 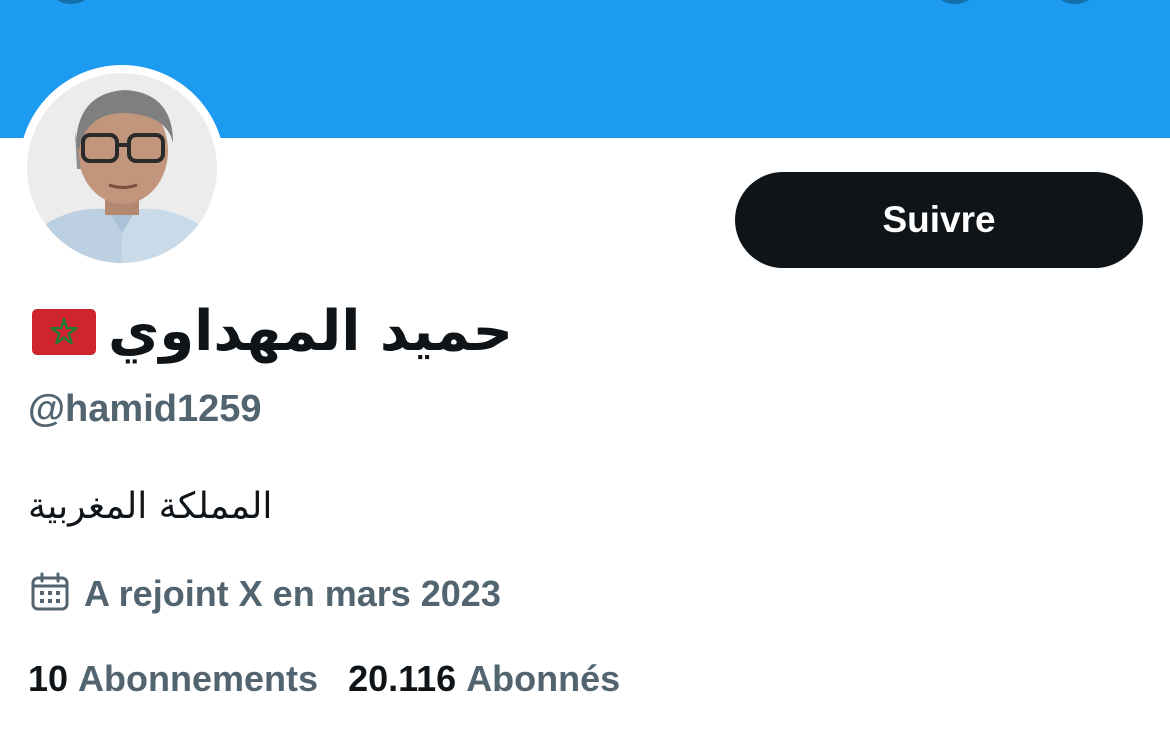 I want to click on followers-count: 20.116, so click(x=402, y=678).